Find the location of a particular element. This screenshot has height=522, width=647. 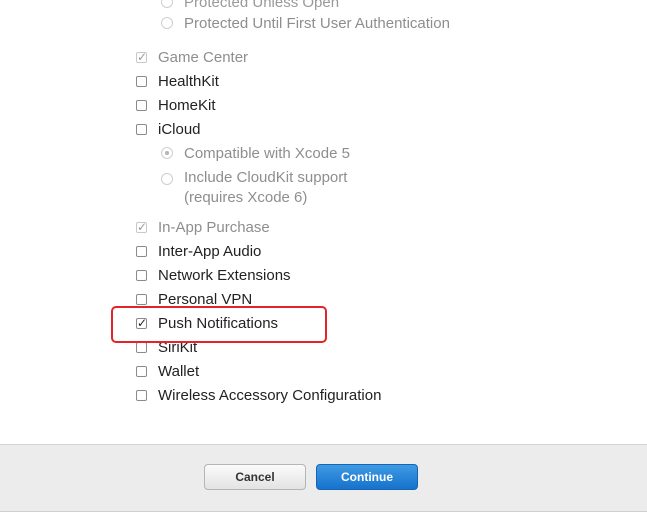

option-label: Personal VPN is located at coordinates (205, 299).